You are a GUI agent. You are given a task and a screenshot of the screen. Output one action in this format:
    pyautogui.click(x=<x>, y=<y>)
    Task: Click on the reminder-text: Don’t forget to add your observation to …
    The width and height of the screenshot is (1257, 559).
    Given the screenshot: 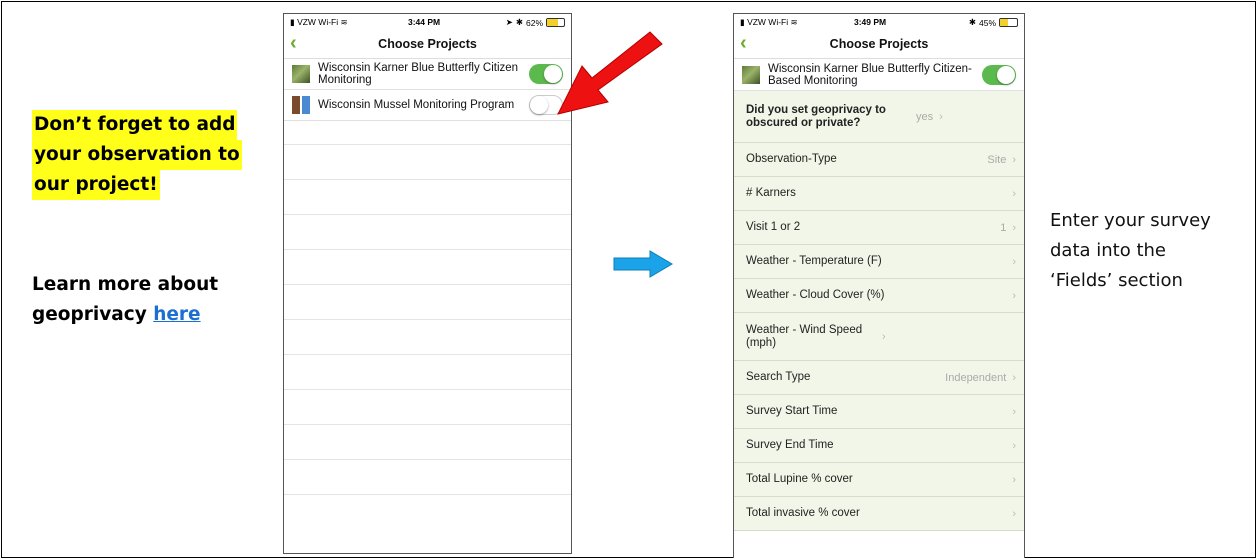 What is the action you would take?
    pyautogui.click(x=137, y=155)
    